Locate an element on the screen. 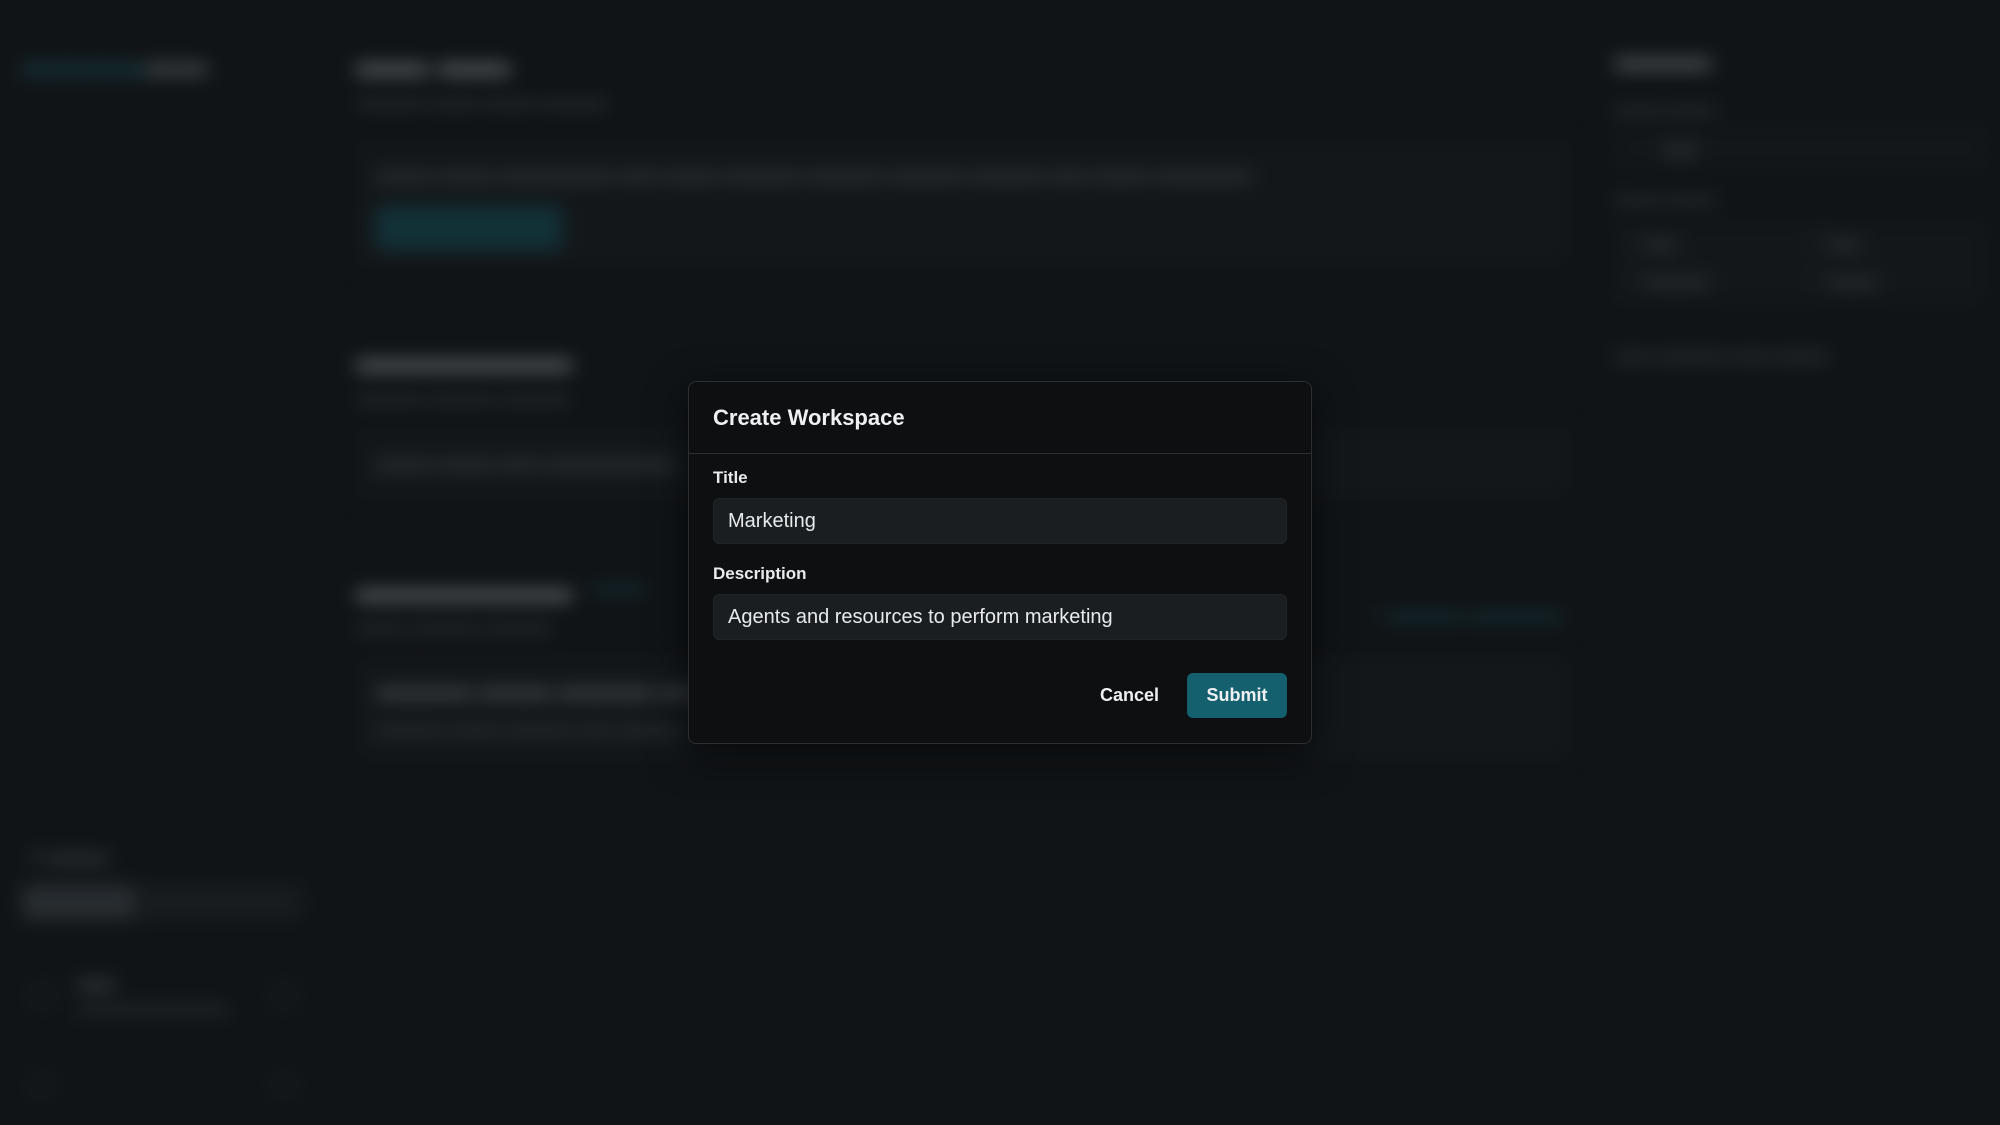  description-input is located at coordinates (1000, 617).